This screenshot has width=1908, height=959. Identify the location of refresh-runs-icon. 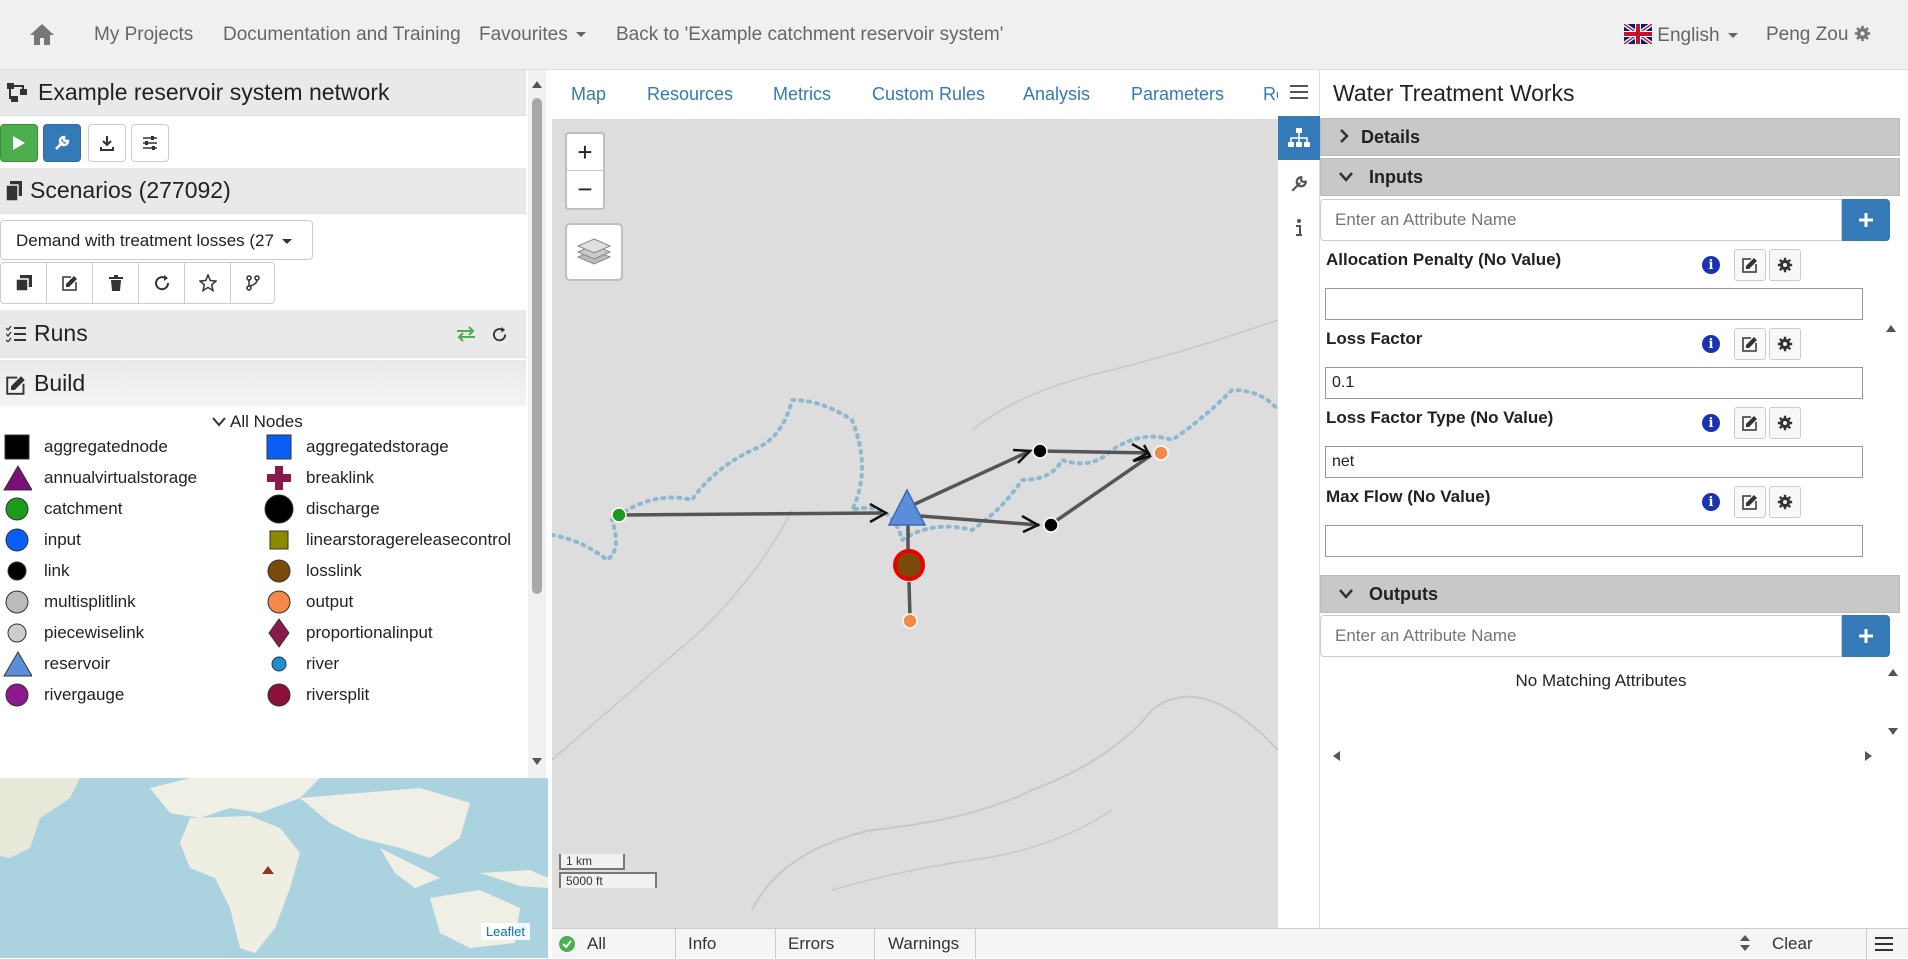
(499, 334).